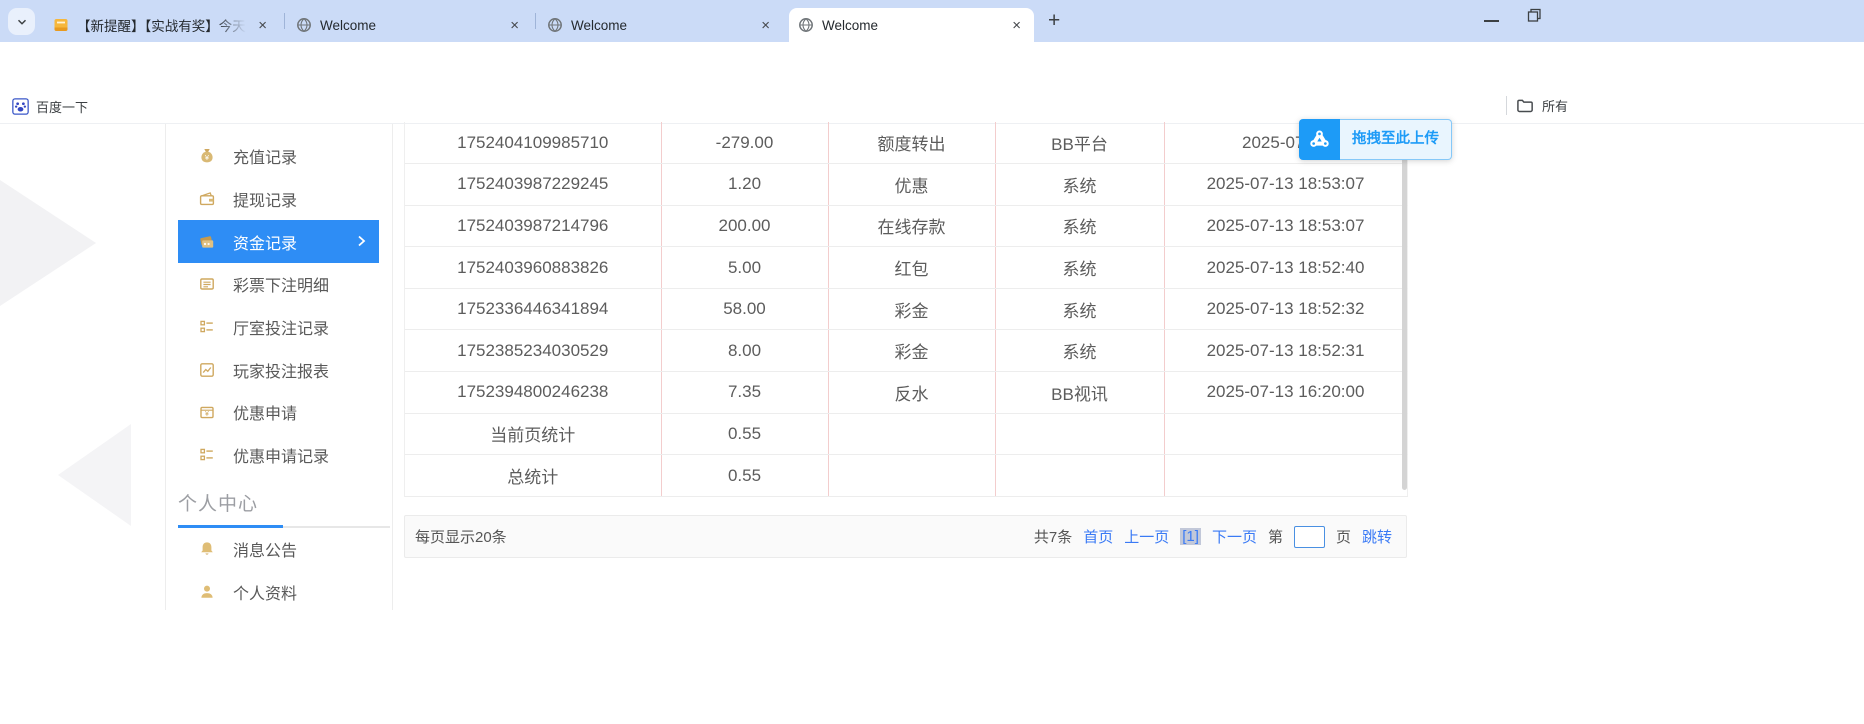  Describe the element at coordinates (278, 549) in the screenshot. I see `sidebar-item: 消息公告` at that location.